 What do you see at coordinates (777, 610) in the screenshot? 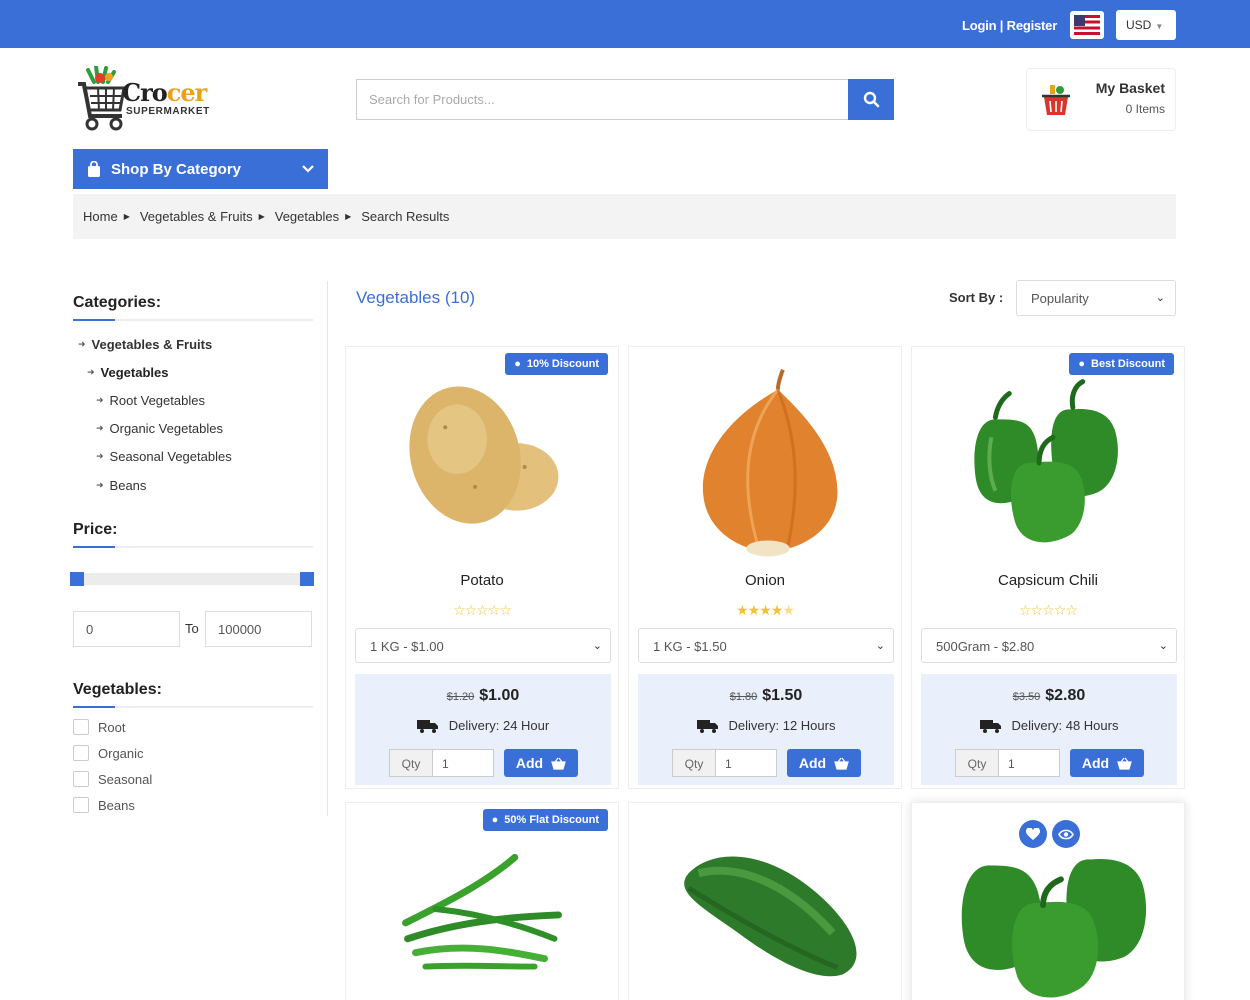
I see `star-icon: ★` at bounding box center [777, 610].